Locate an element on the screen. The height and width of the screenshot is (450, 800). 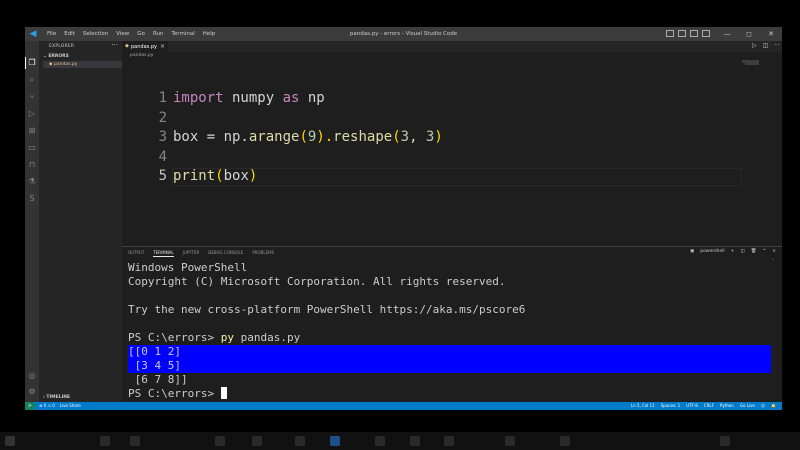
menu-help: Help is located at coordinates (209, 34).